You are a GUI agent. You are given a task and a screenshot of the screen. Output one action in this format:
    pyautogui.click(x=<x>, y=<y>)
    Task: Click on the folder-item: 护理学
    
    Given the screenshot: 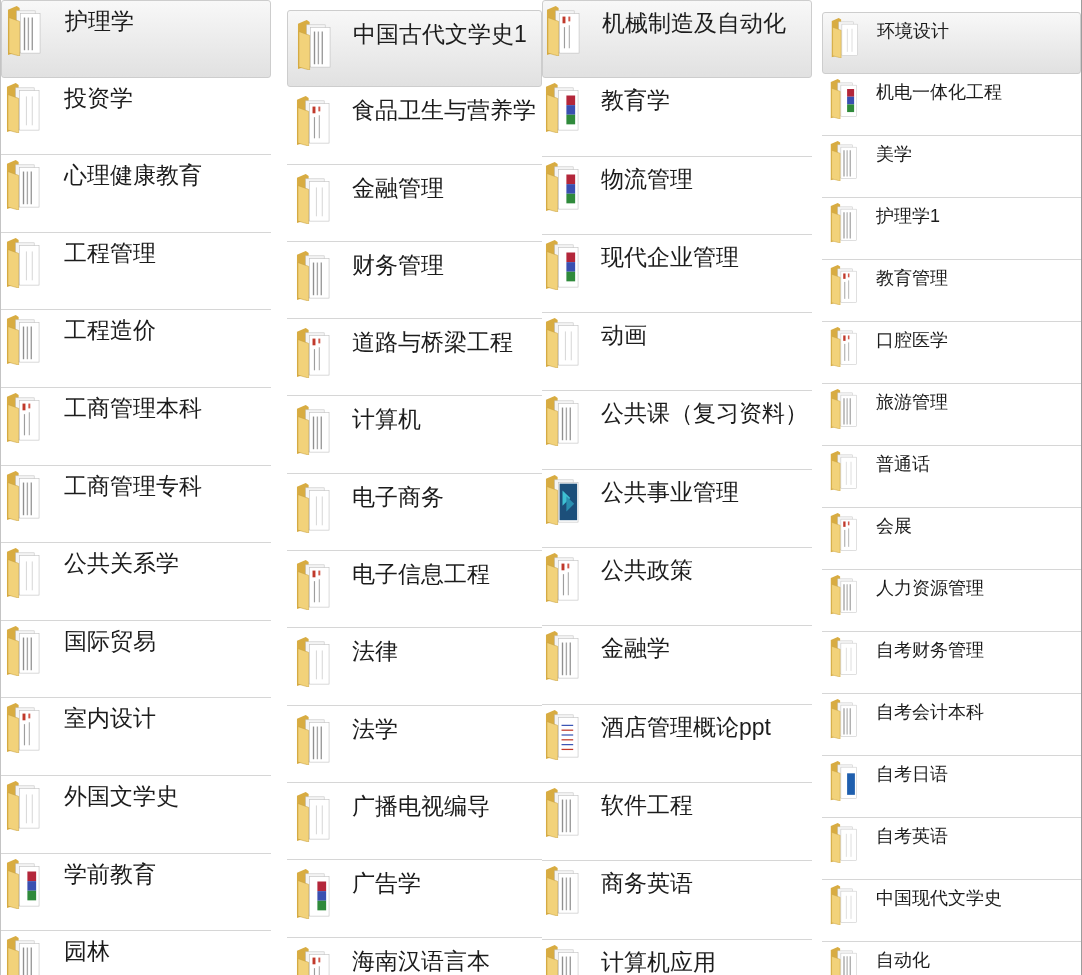 What is the action you would take?
    pyautogui.click(x=136, y=39)
    